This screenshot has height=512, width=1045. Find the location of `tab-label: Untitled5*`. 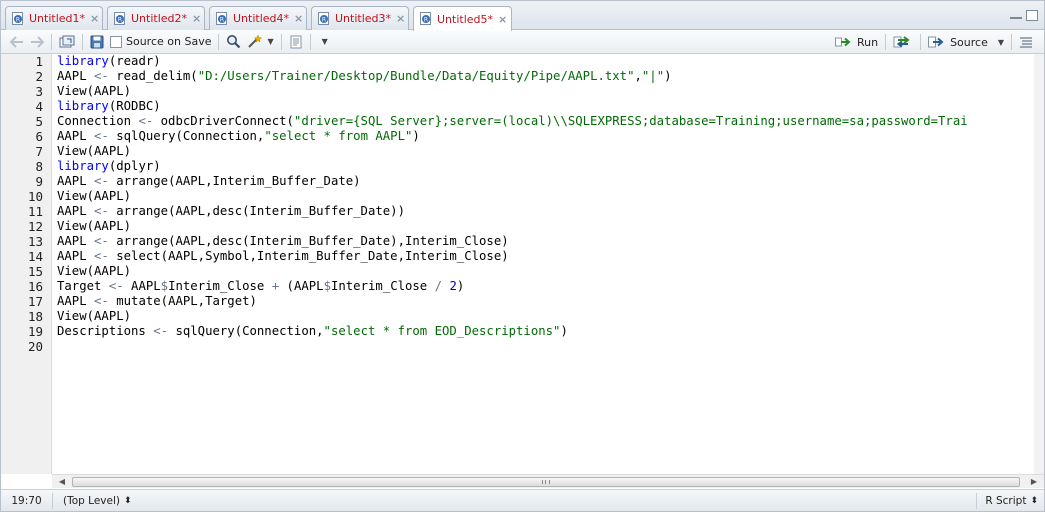

tab-label: Untitled5* is located at coordinates (465, 19).